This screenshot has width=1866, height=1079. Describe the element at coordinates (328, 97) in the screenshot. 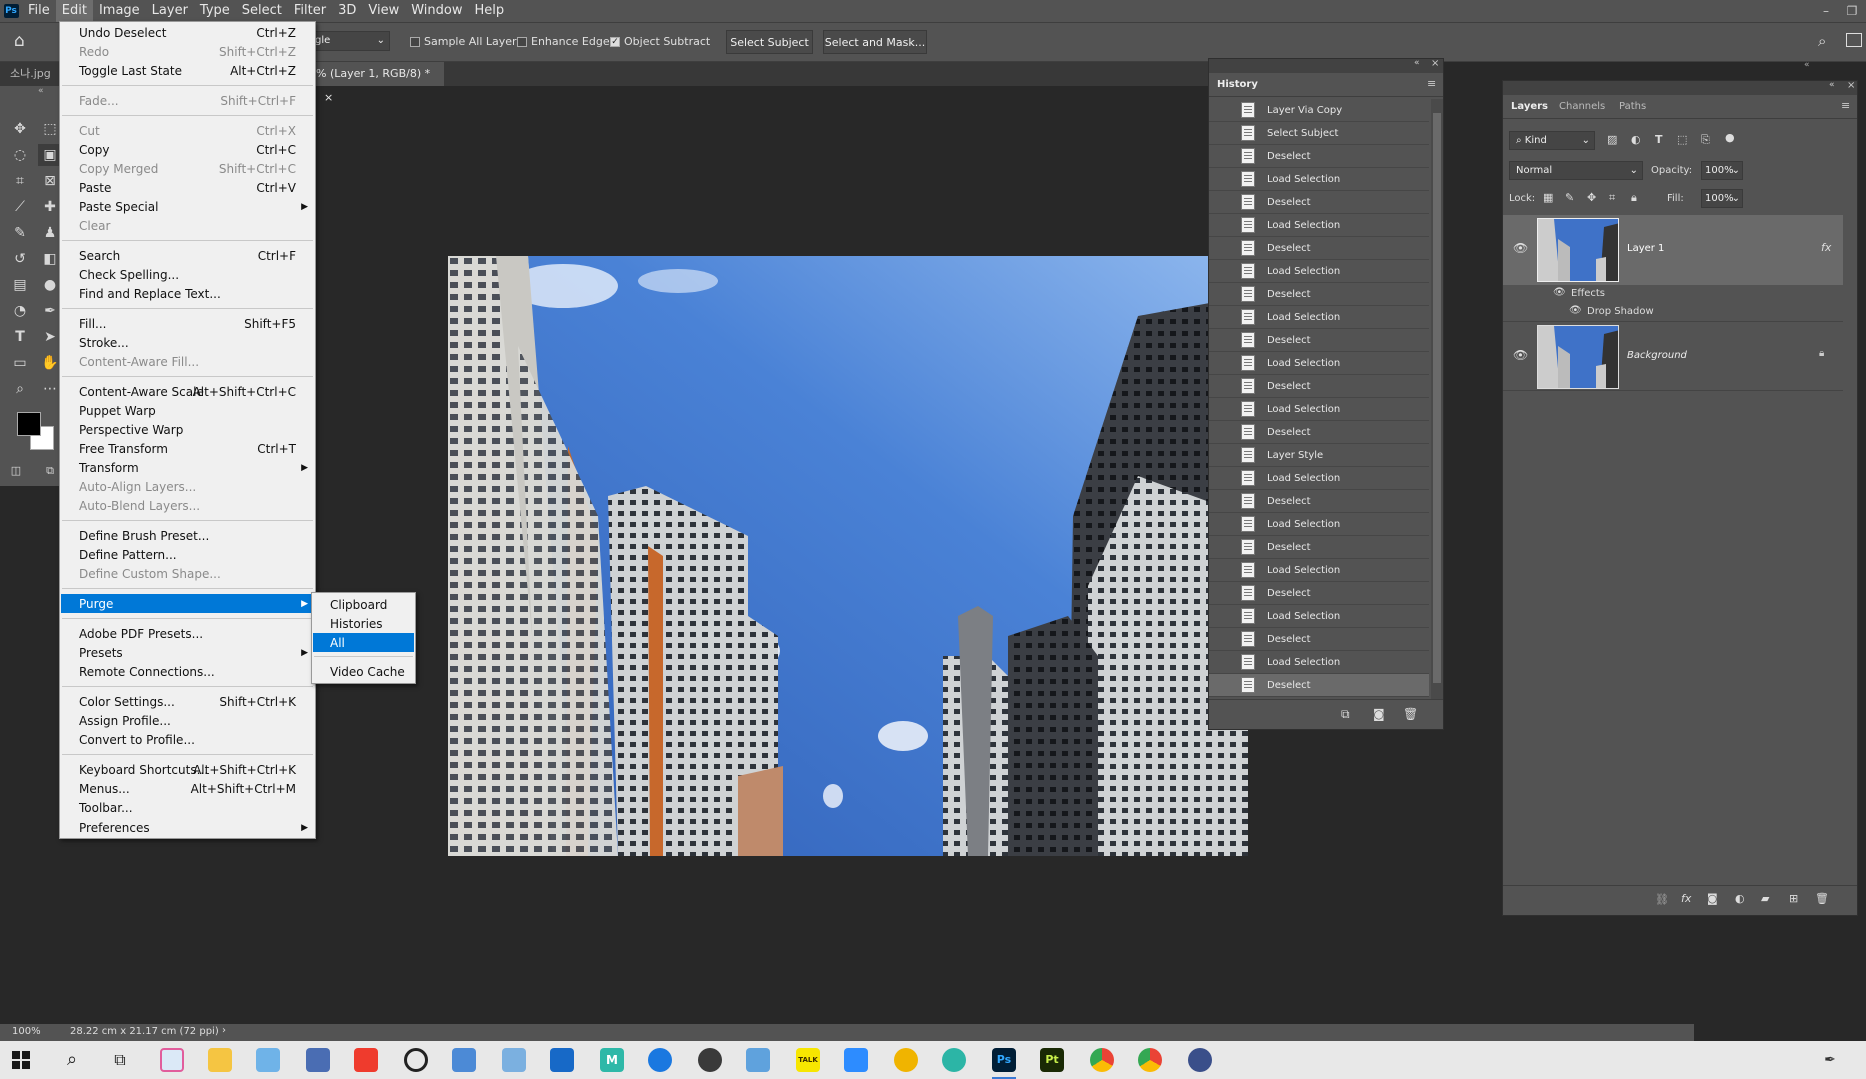

I see `close-icon: ×` at that location.